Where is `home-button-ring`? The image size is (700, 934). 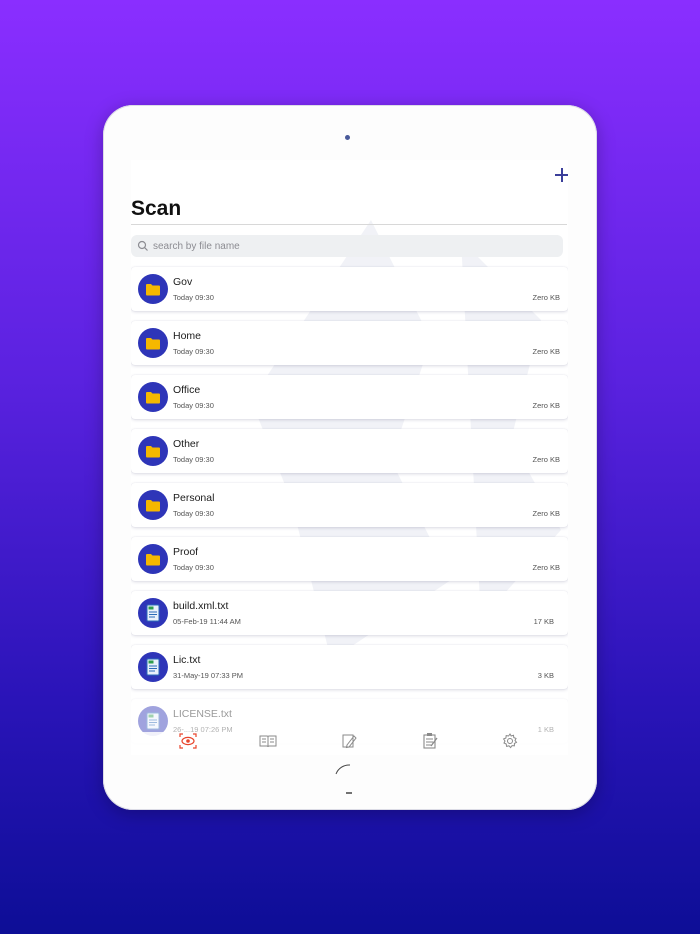 home-button-ring is located at coordinates (343, 779).